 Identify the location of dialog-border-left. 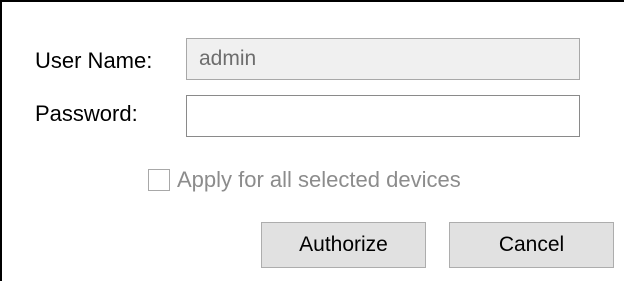
(1, 140).